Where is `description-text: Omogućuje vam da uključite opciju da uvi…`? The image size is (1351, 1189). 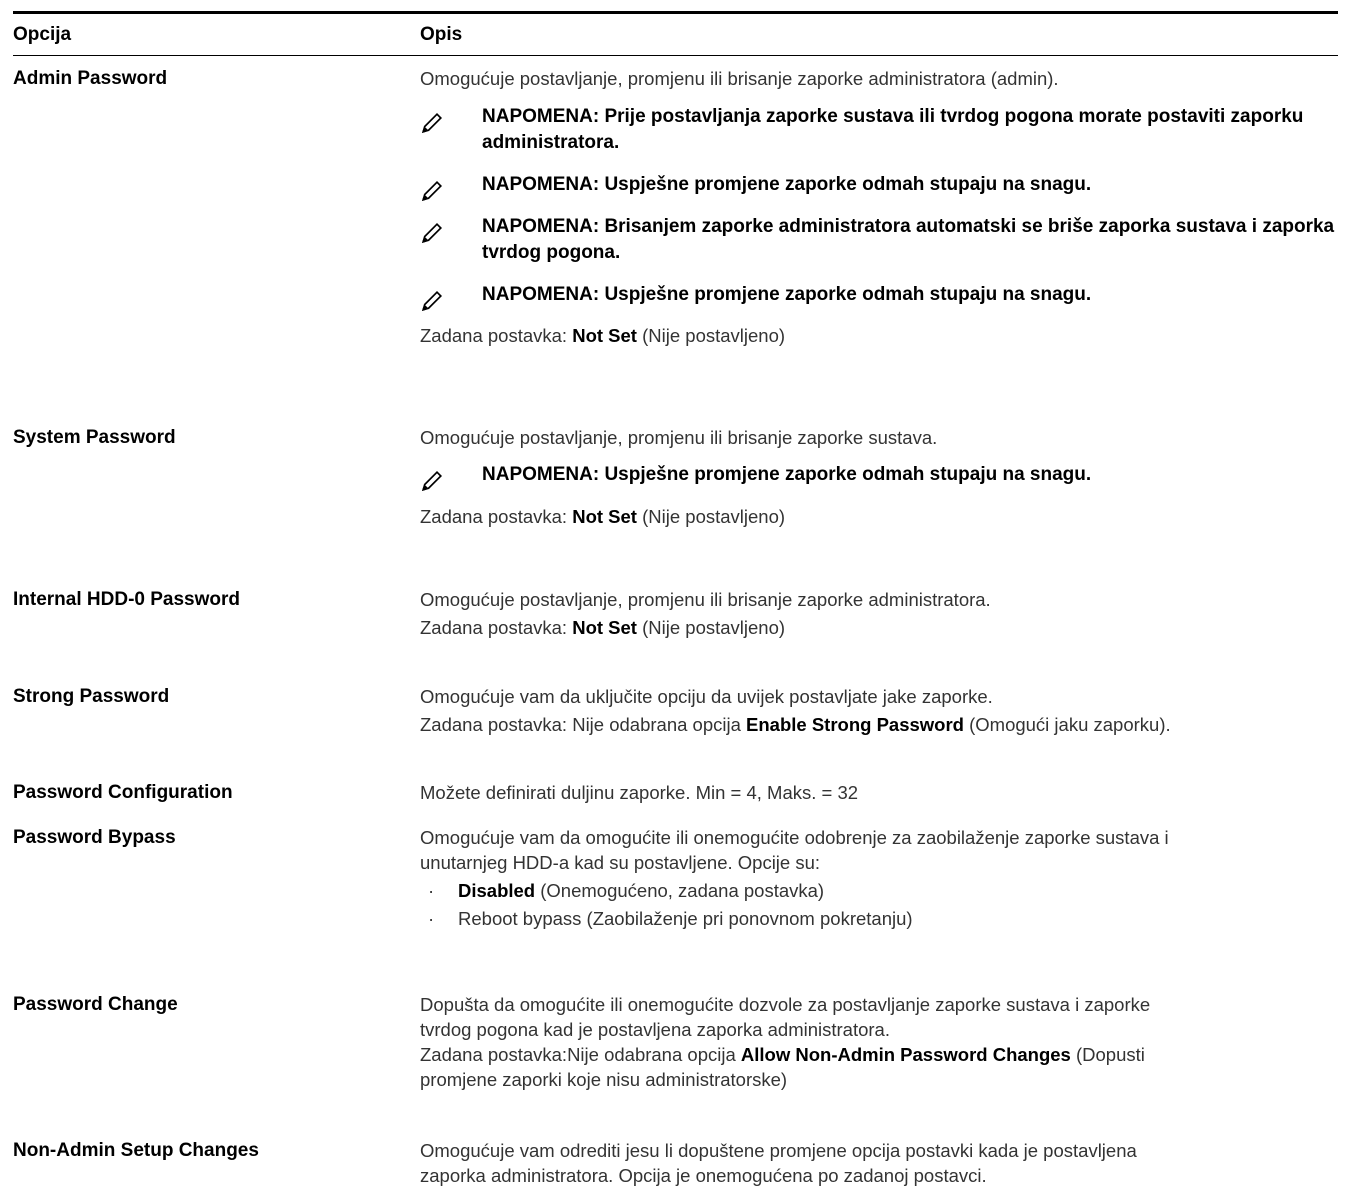
description-text: Omogućuje vam da uključite opciju da uvi… is located at coordinates (706, 696).